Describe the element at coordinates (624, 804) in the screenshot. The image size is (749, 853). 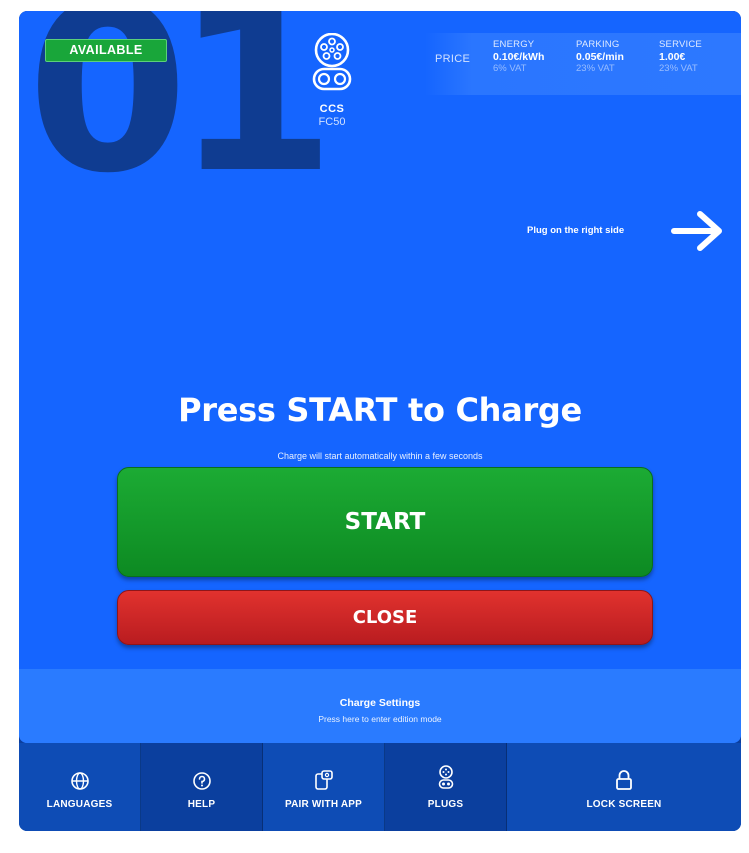
I see `nav-label: LOCK SCREEN` at that location.